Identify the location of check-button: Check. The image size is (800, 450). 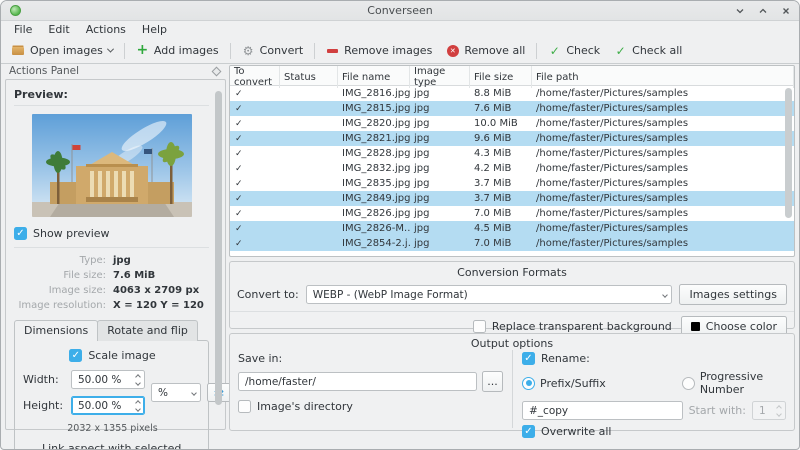
(574, 50).